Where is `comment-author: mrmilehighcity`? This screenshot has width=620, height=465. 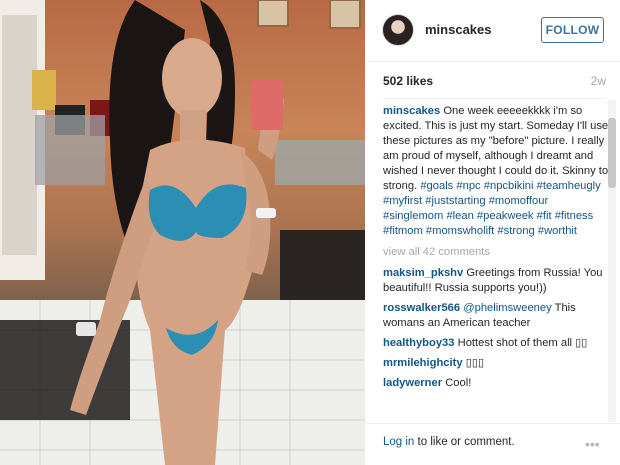 comment-author: mrmilehighcity is located at coordinates (423, 363).